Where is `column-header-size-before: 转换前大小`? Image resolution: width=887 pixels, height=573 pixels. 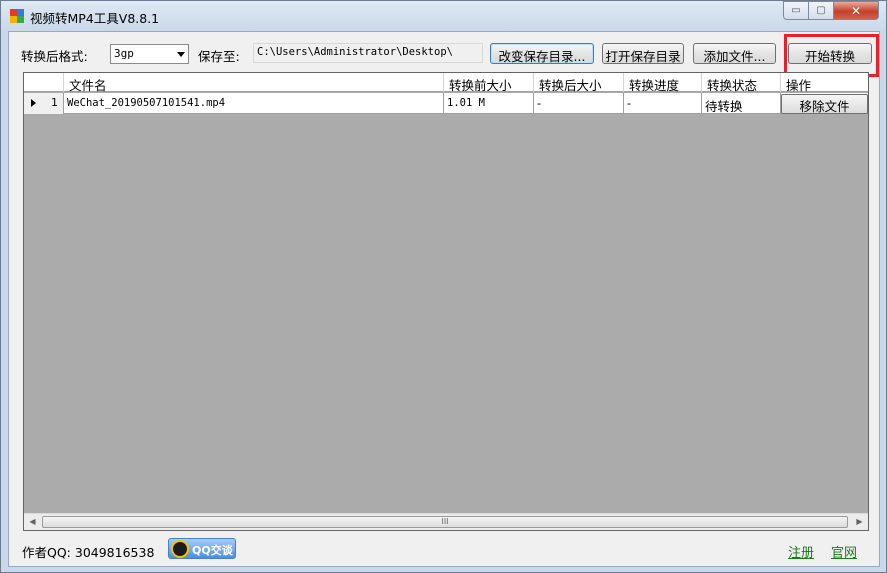 column-header-size-before: 转换前大小 is located at coordinates (489, 82).